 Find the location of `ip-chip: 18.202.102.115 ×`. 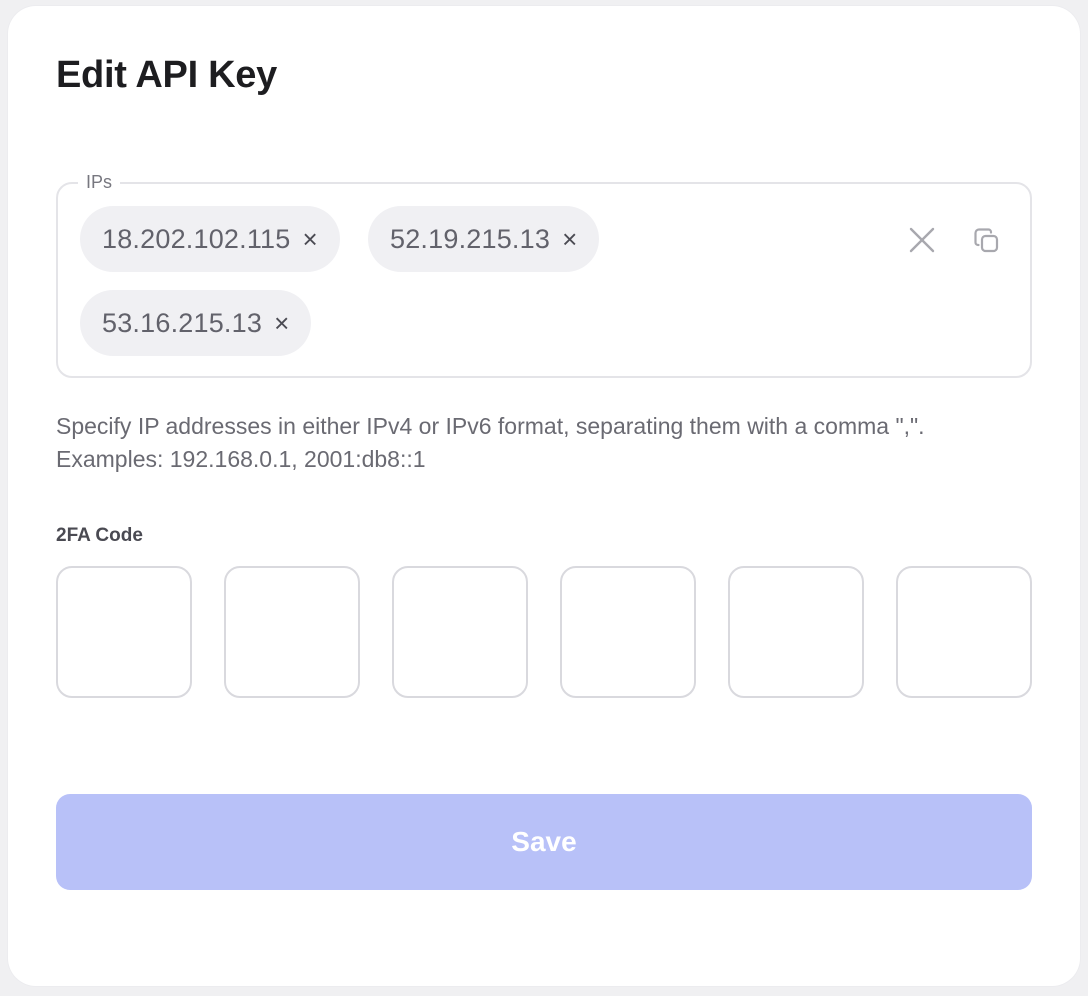

ip-chip: 18.202.102.115 × is located at coordinates (210, 239).